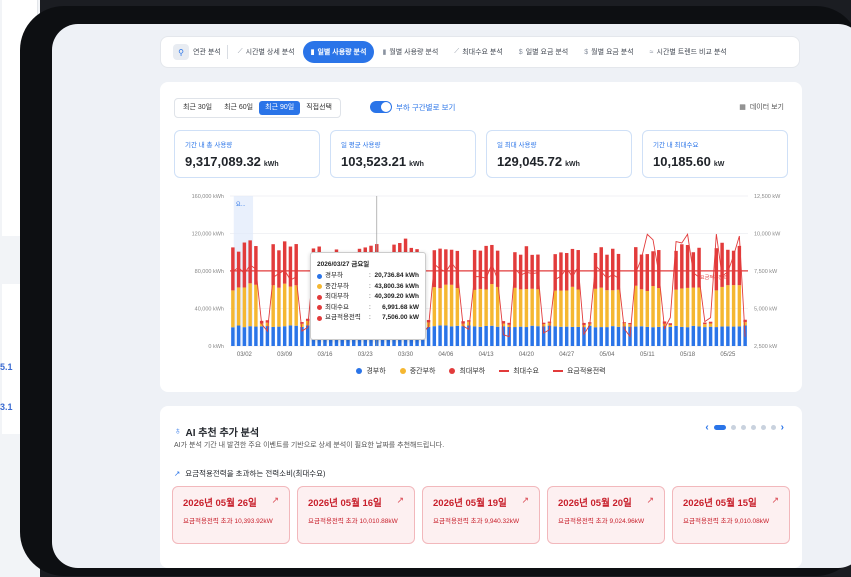 The height and width of the screenshot is (577, 851). Describe the element at coordinates (731, 515) in the screenshot. I see `recommendation-card: 2026년 05월 15일 ↗ 요금적용전력 초과 9,010.08kW` at that location.